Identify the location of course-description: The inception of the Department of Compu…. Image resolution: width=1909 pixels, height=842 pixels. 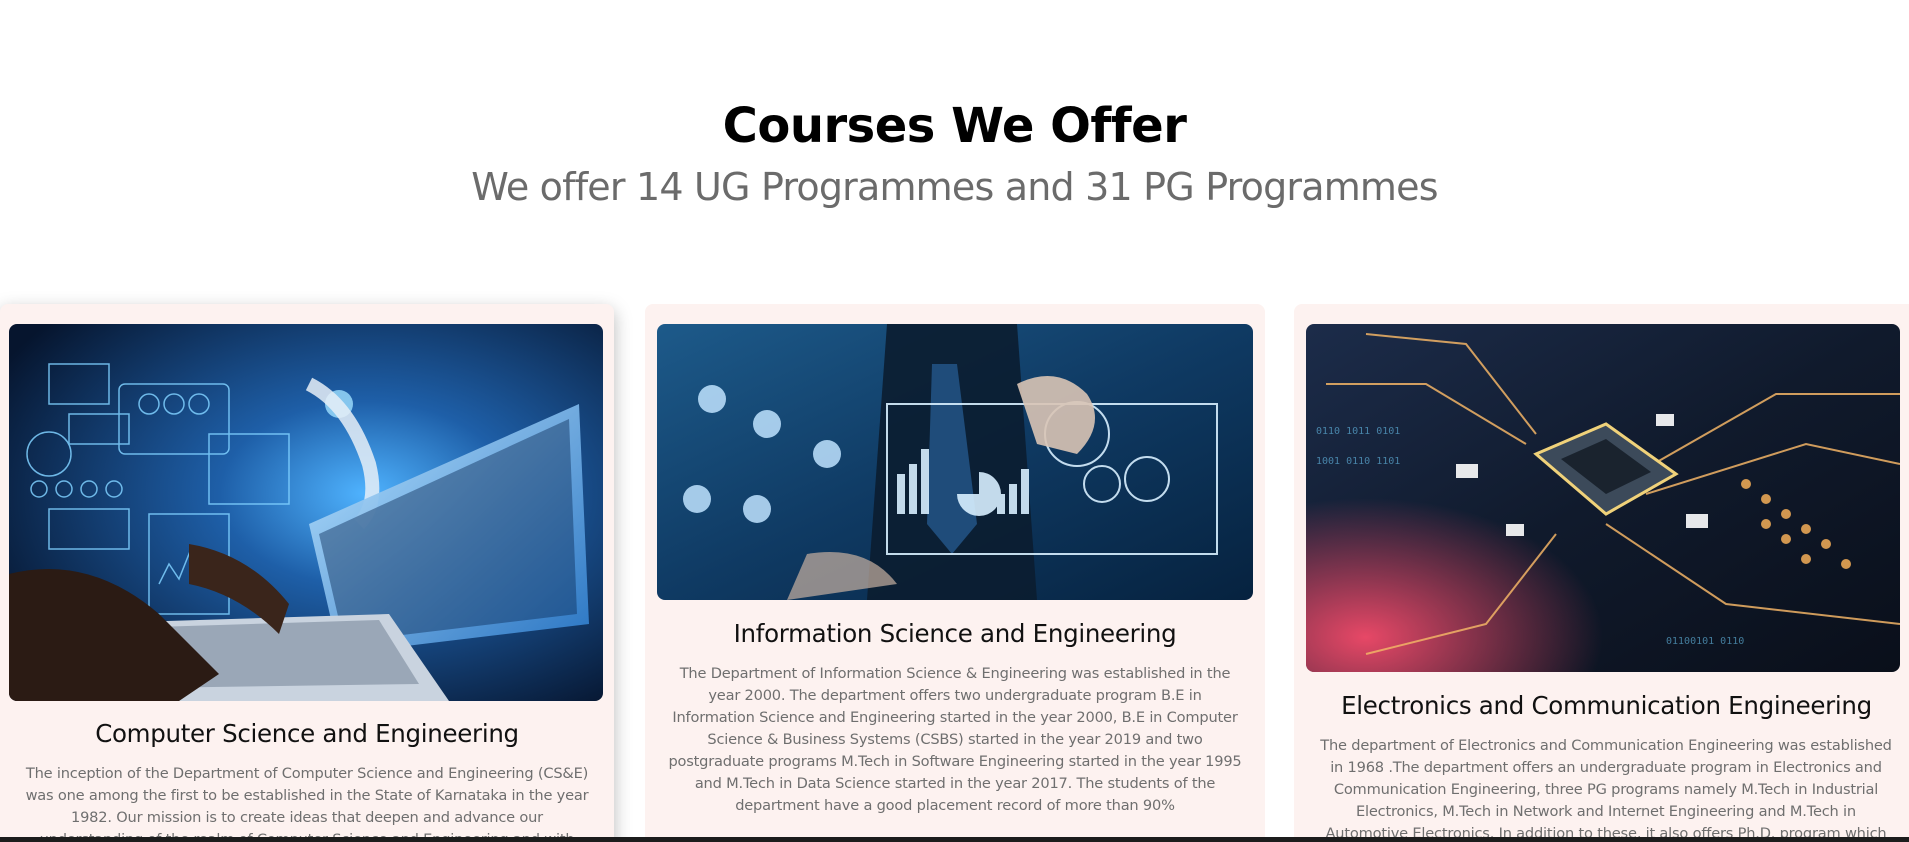
(307, 803).